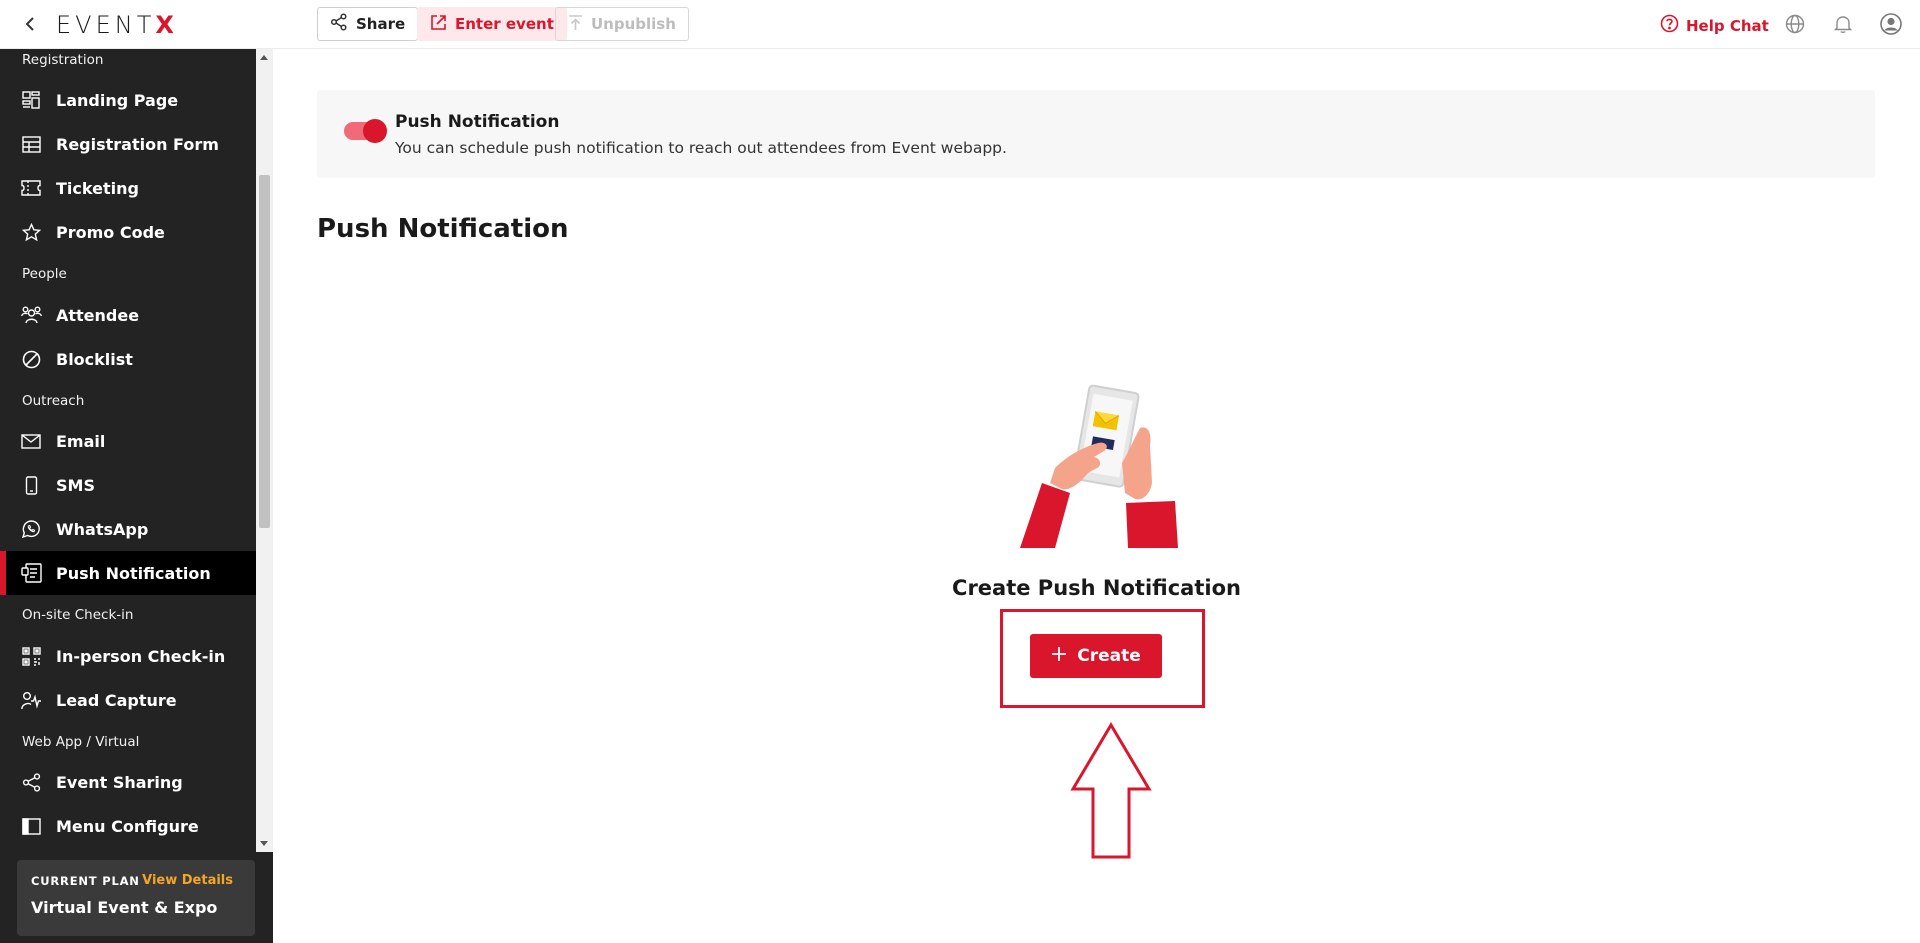 The width and height of the screenshot is (1920, 943). I want to click on sidebar-item-in-person-check-in: In-person Check-in, so click(128, 656).